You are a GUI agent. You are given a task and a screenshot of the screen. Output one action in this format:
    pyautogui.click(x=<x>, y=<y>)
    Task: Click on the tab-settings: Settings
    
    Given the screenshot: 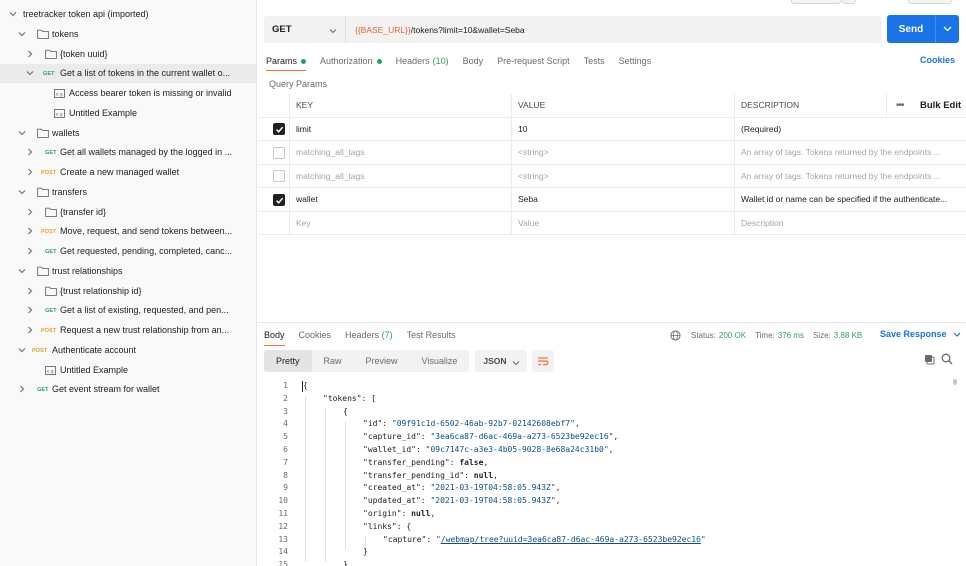 What is the action you would take?
    pyautogui.click(x=635, y=61)
    